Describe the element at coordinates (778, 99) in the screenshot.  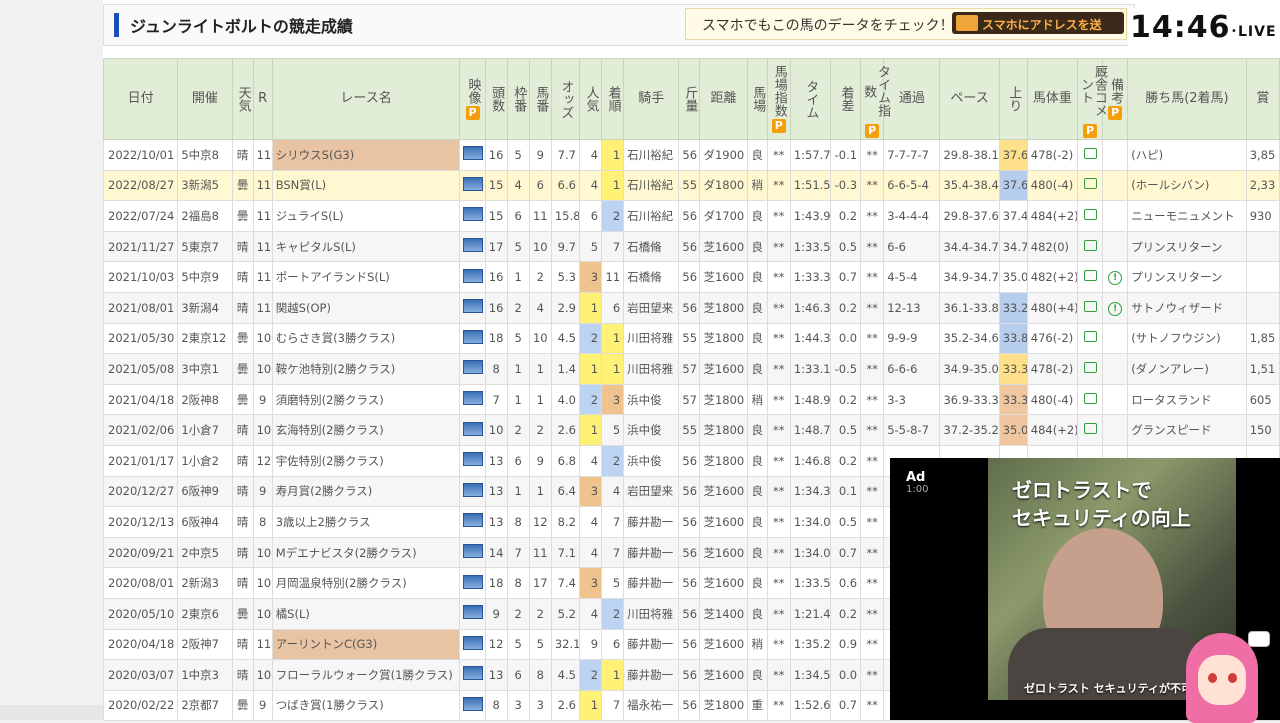
I see `col-header: 馬場指数 P` at that location.